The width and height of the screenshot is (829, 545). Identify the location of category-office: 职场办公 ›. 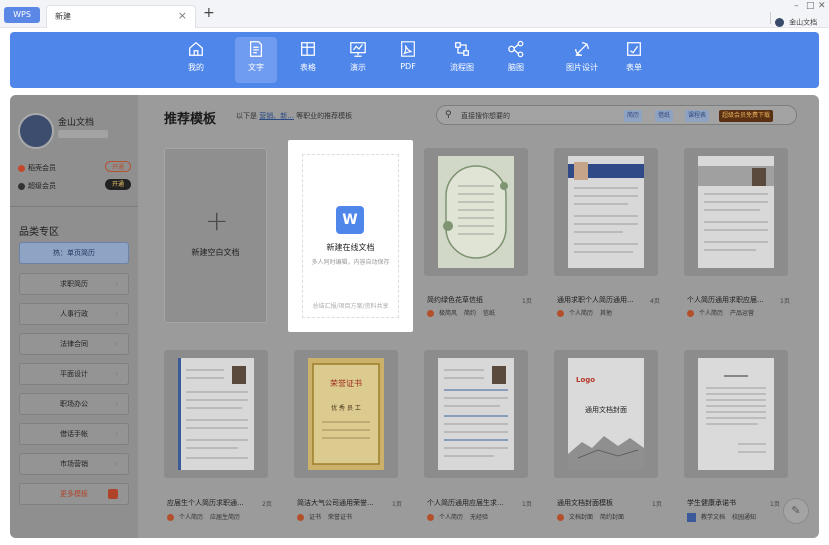
(74, 404).